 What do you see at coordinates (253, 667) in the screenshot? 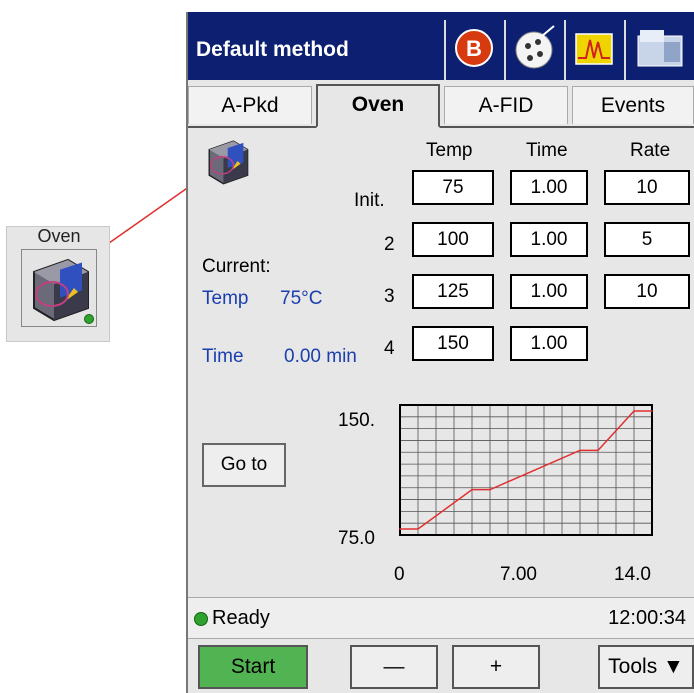
I see `start-button: Start` at bounding box center [253, 667].